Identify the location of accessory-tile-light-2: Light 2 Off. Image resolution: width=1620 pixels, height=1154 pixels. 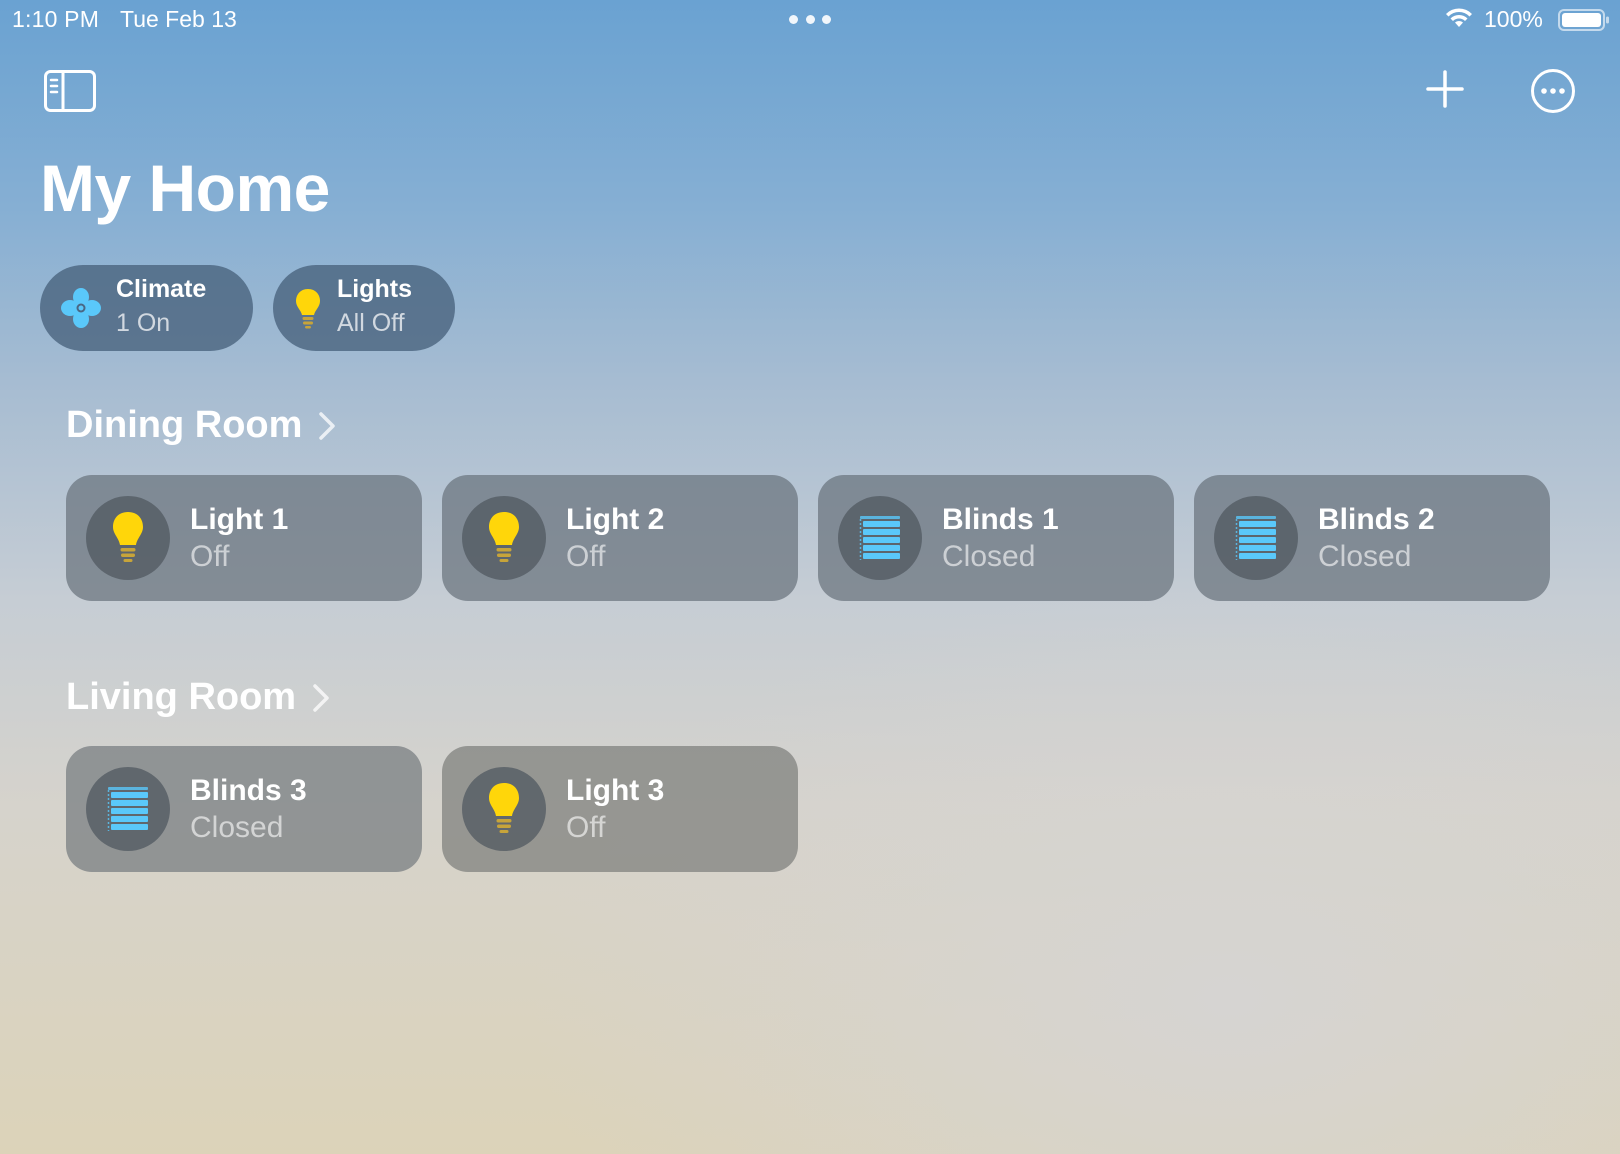
(620, 538).